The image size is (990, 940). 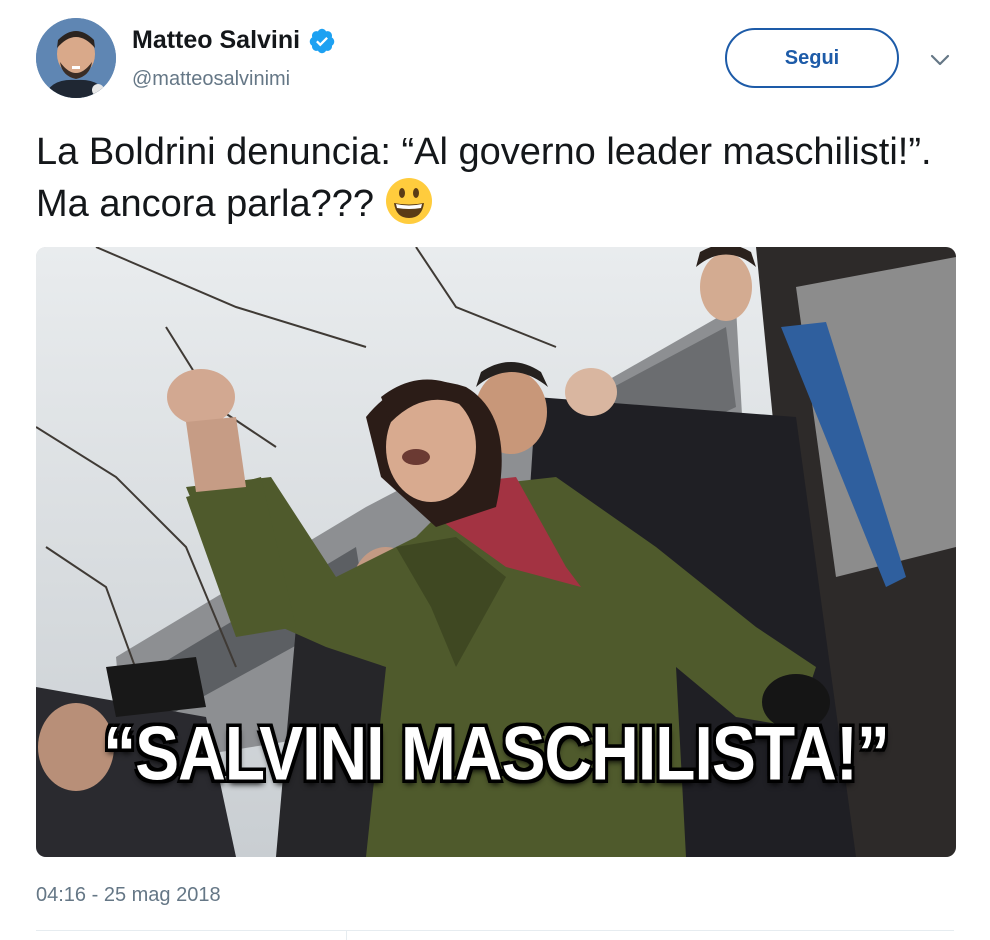 What do you see at coordinates (940, 60) in the screenshot?
I see `chevron-down-icon` at bounding box center [940, 60].